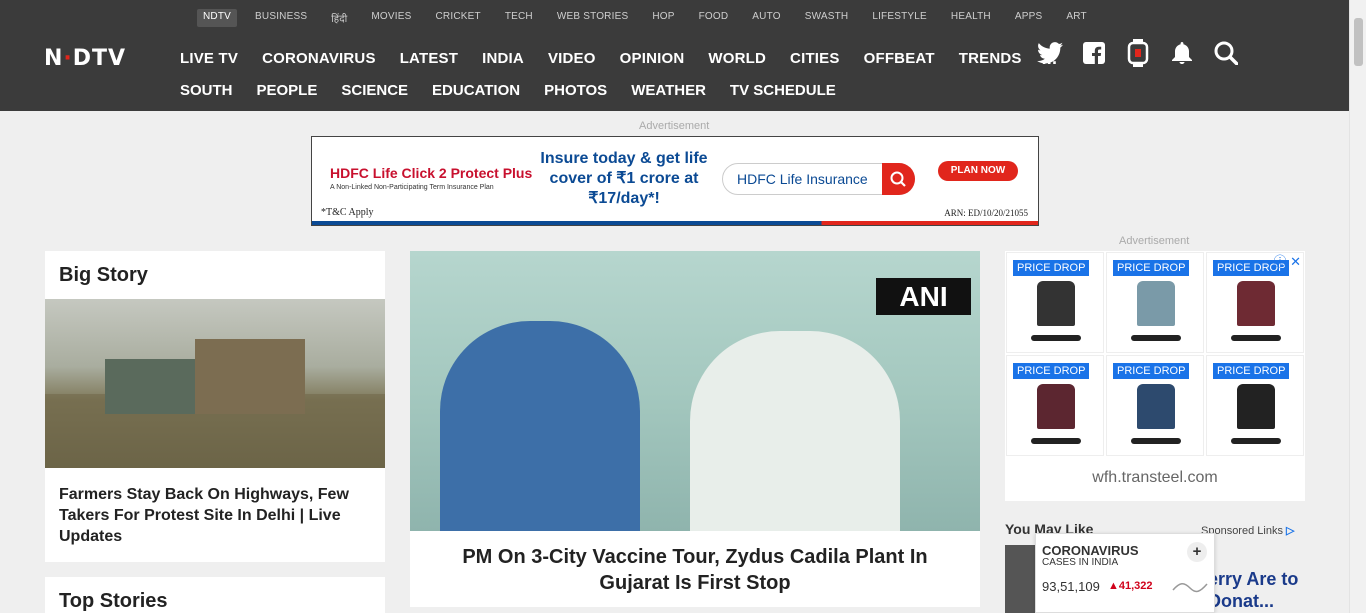 The width and height of the screenshot is (1366, 613). What do you see at coordinates (1190, 588) in the screenshot?
I see `sparkline-icon` at bounding box center [1190, 588].